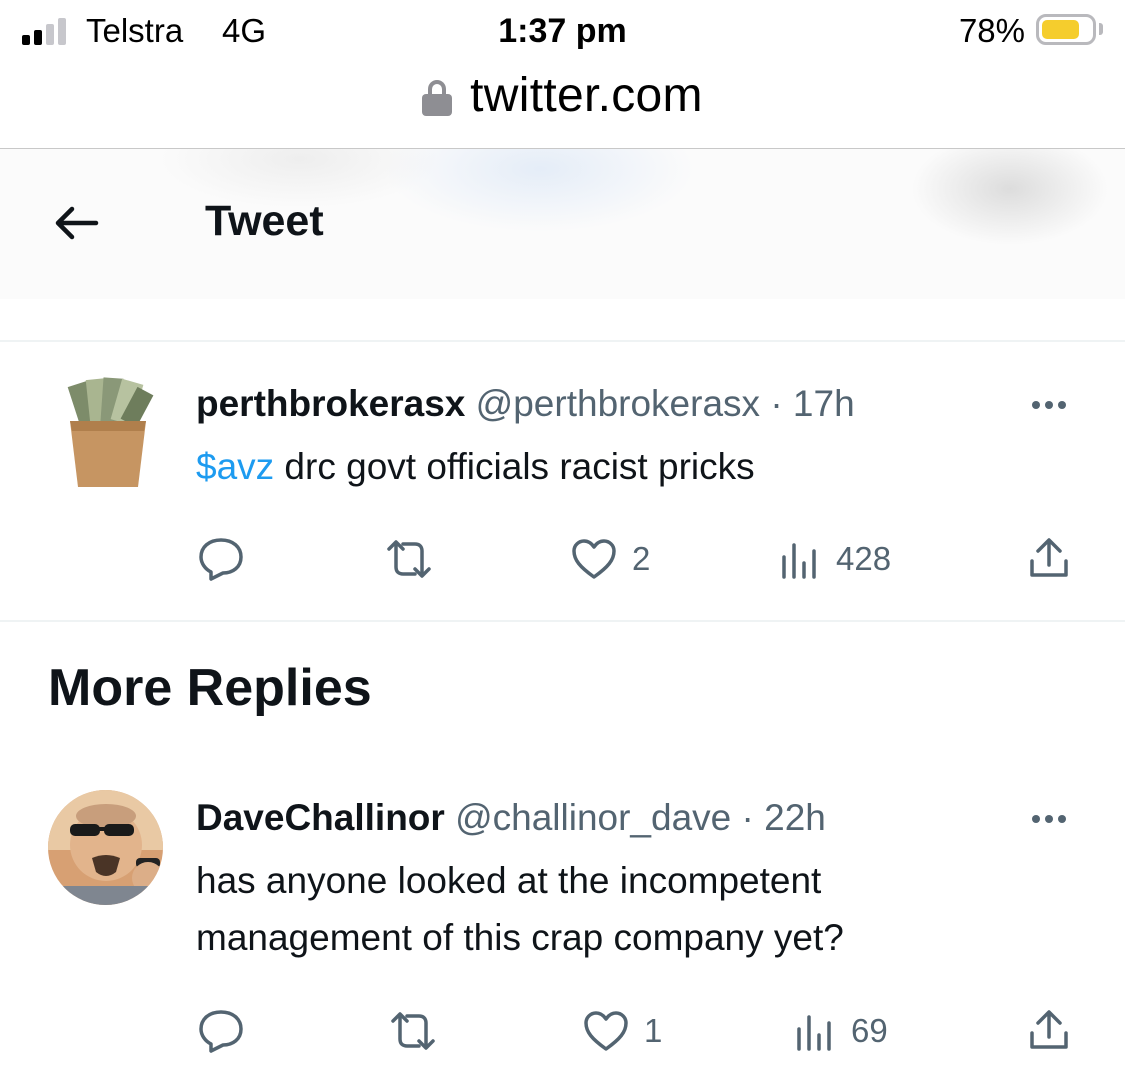 This screenshot has width=1125, height=1080. I want to click on tweet-text-line: has anyone looked at the incompetent, so click(509, 880).